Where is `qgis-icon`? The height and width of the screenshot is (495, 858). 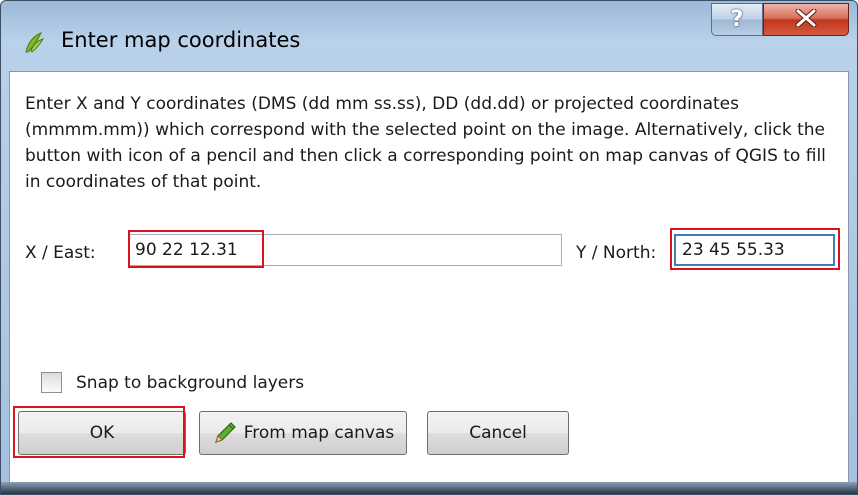 qgis-icon is located at coordinates (34, 43).